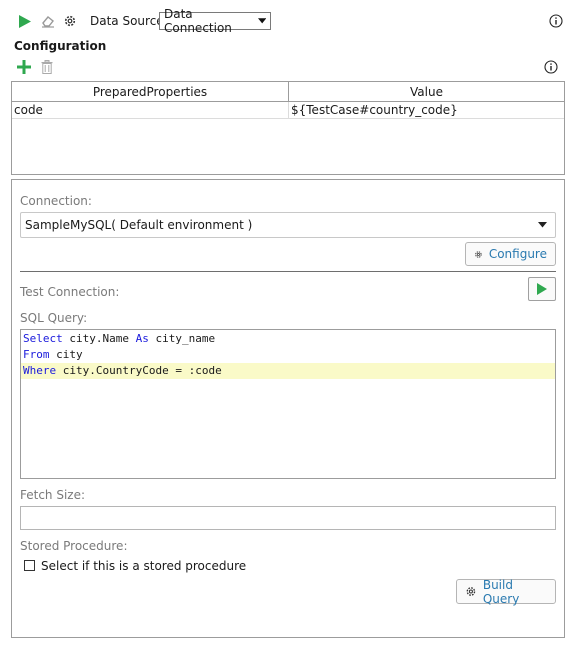 The width and height of the screenshot is (576, 648). What do you see at coordinates (43, 338) in the screenshot?
I see `sql-keyword: Select` at bounding box center [43, 338].